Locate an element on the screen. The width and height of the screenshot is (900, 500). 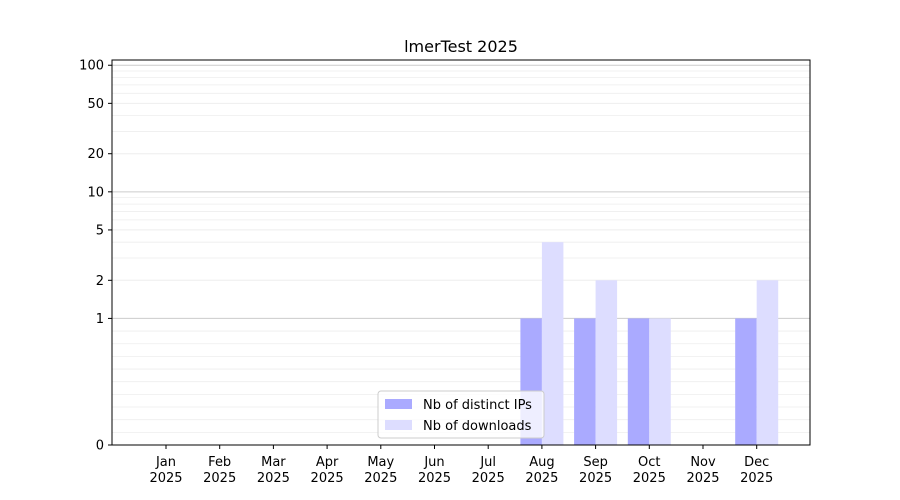
y-tick-label: 10 is located at coordinates (95, 192).